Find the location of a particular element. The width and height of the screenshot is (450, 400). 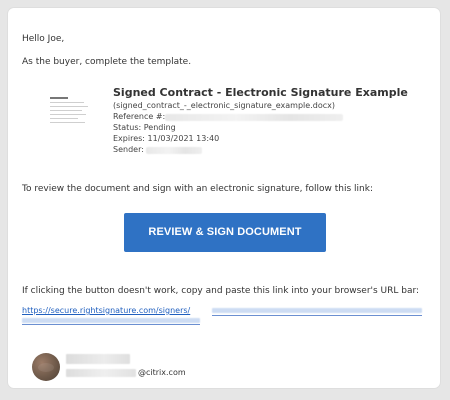

avatar-icon is located at coordinates (46, 367).